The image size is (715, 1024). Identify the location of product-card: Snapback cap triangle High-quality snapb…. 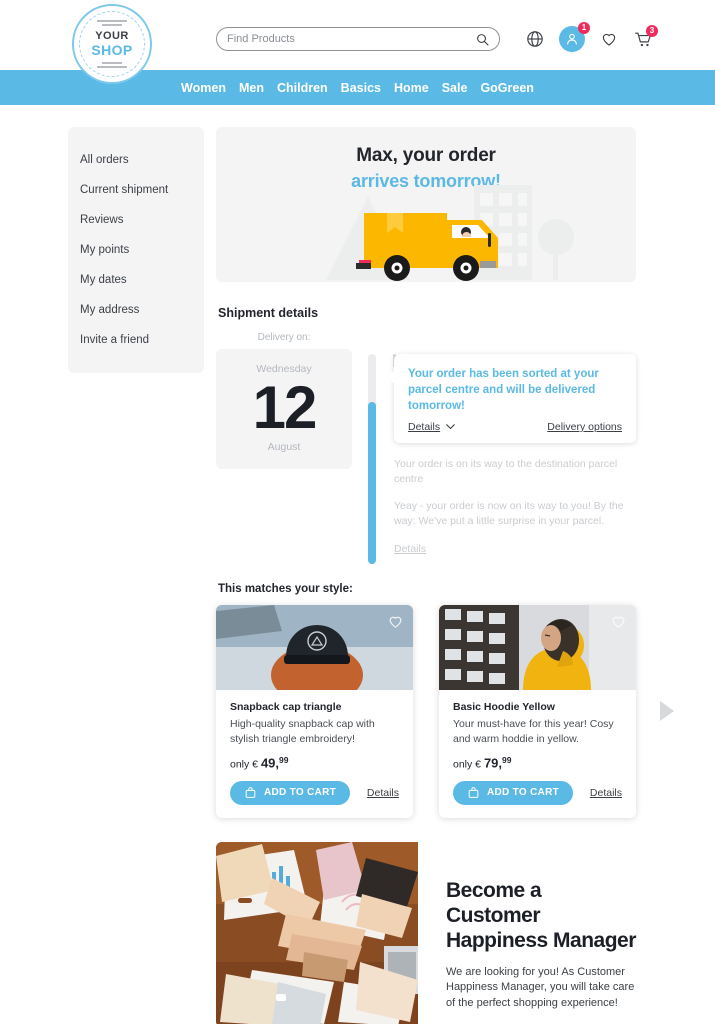
(314, 711).